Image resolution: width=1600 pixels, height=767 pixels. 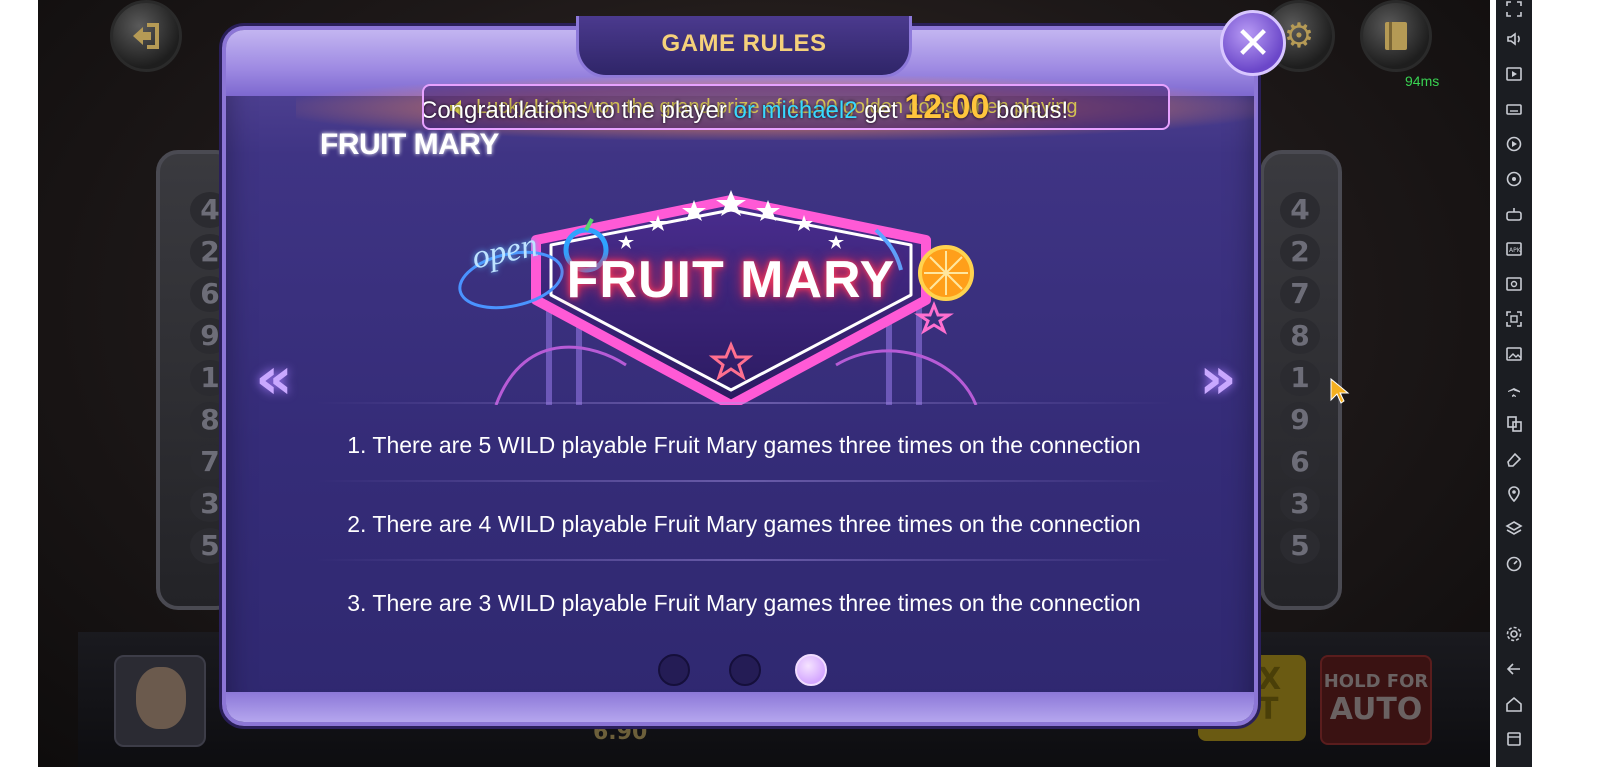 I want to click on double-chevron-left-icon: «, so click(x=274, y=378).